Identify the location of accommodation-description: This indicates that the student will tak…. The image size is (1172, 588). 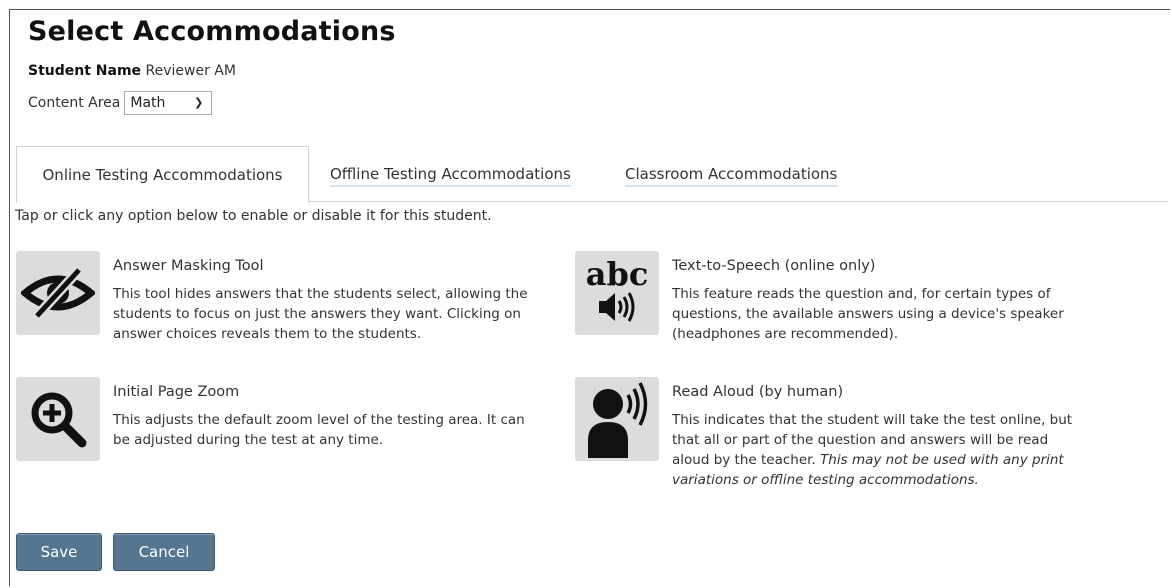
(872, 450).